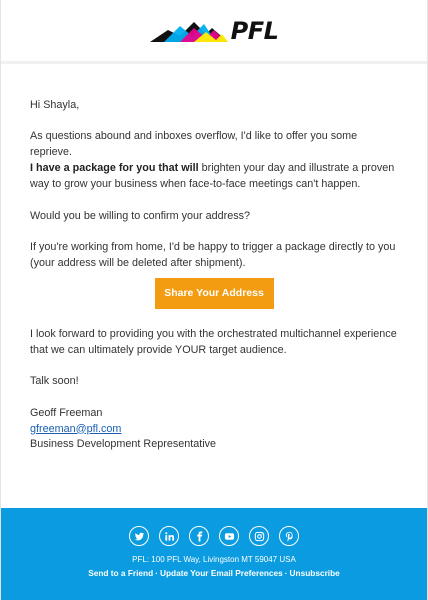  What do you see at coordinates (259, 536) in the screenshot?
I see `instagram-icon` at bounding box center [259, 536].